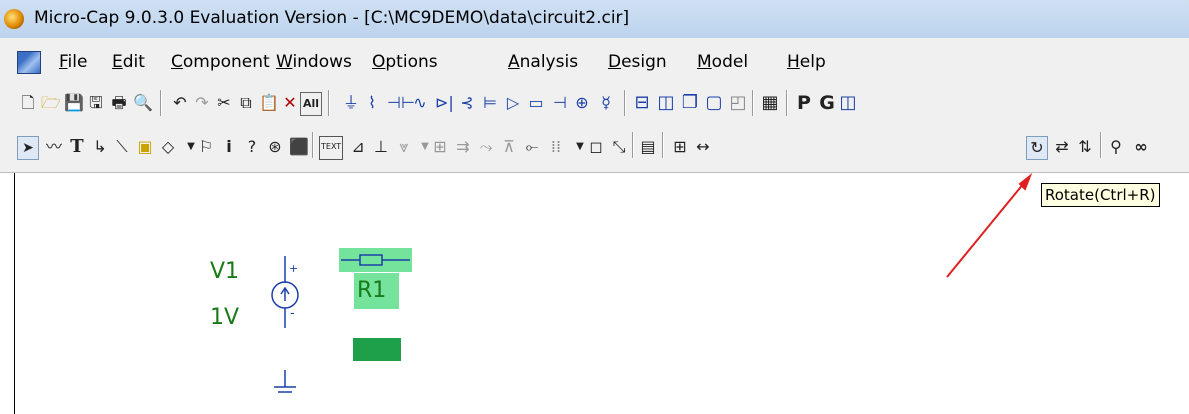  What do you see at coordinates (1100, 195) in the screenshot?
I see `rotate-tooltip: Rotate(Ctrl+R)` at bounding box center [1100, 195].